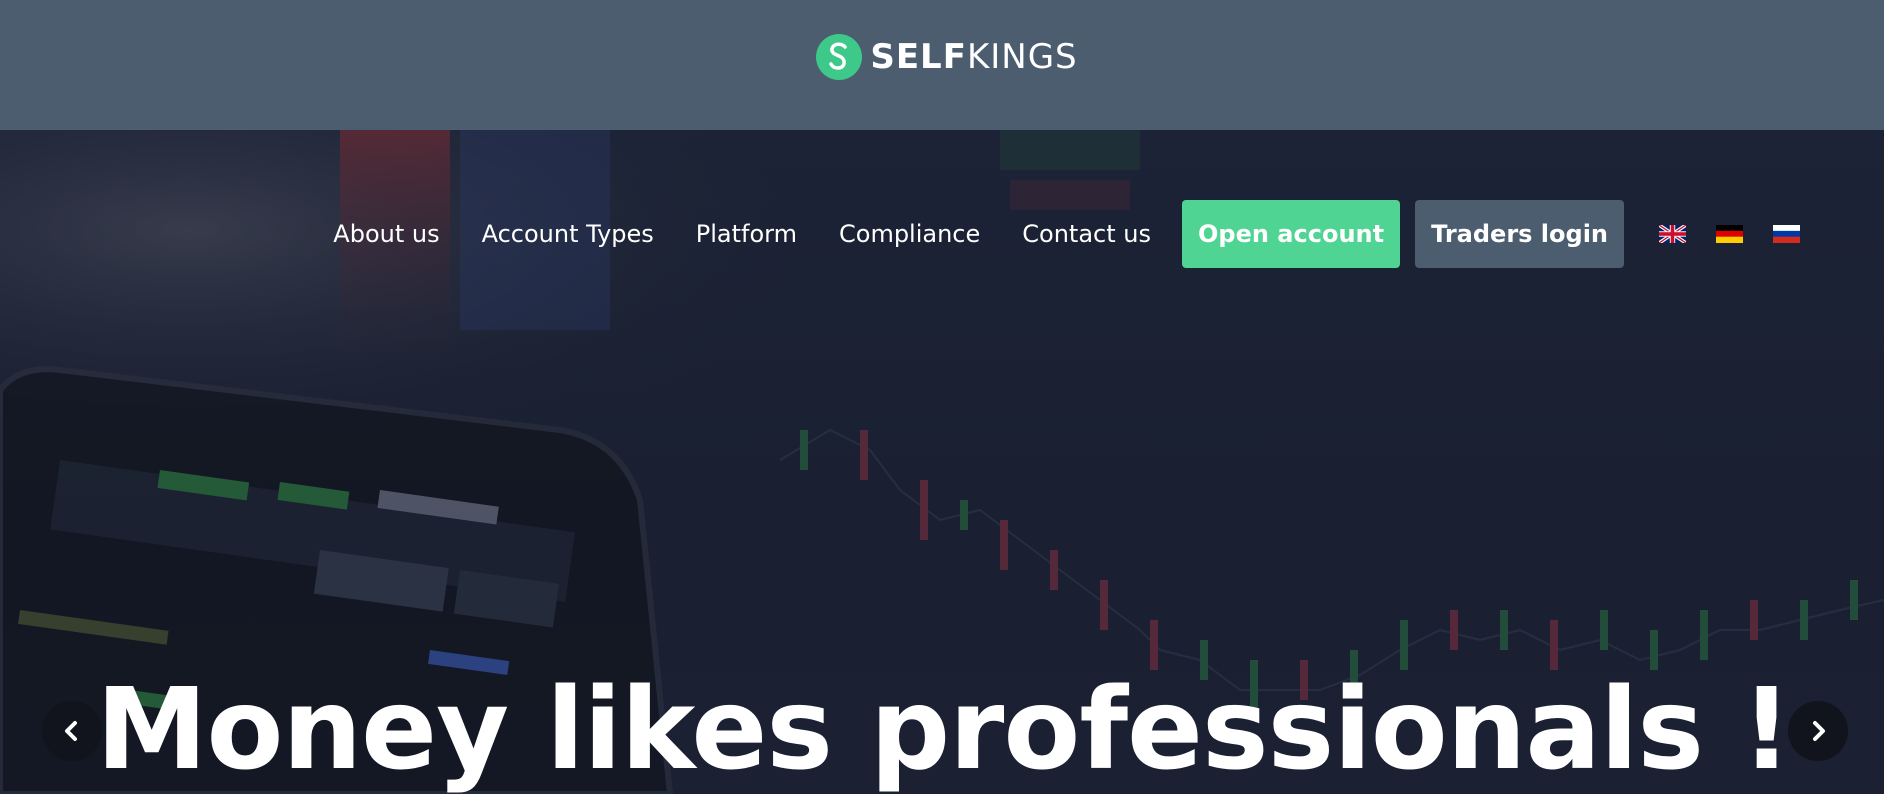  I want to click on chevron-right-icon, so click(1819, 731).